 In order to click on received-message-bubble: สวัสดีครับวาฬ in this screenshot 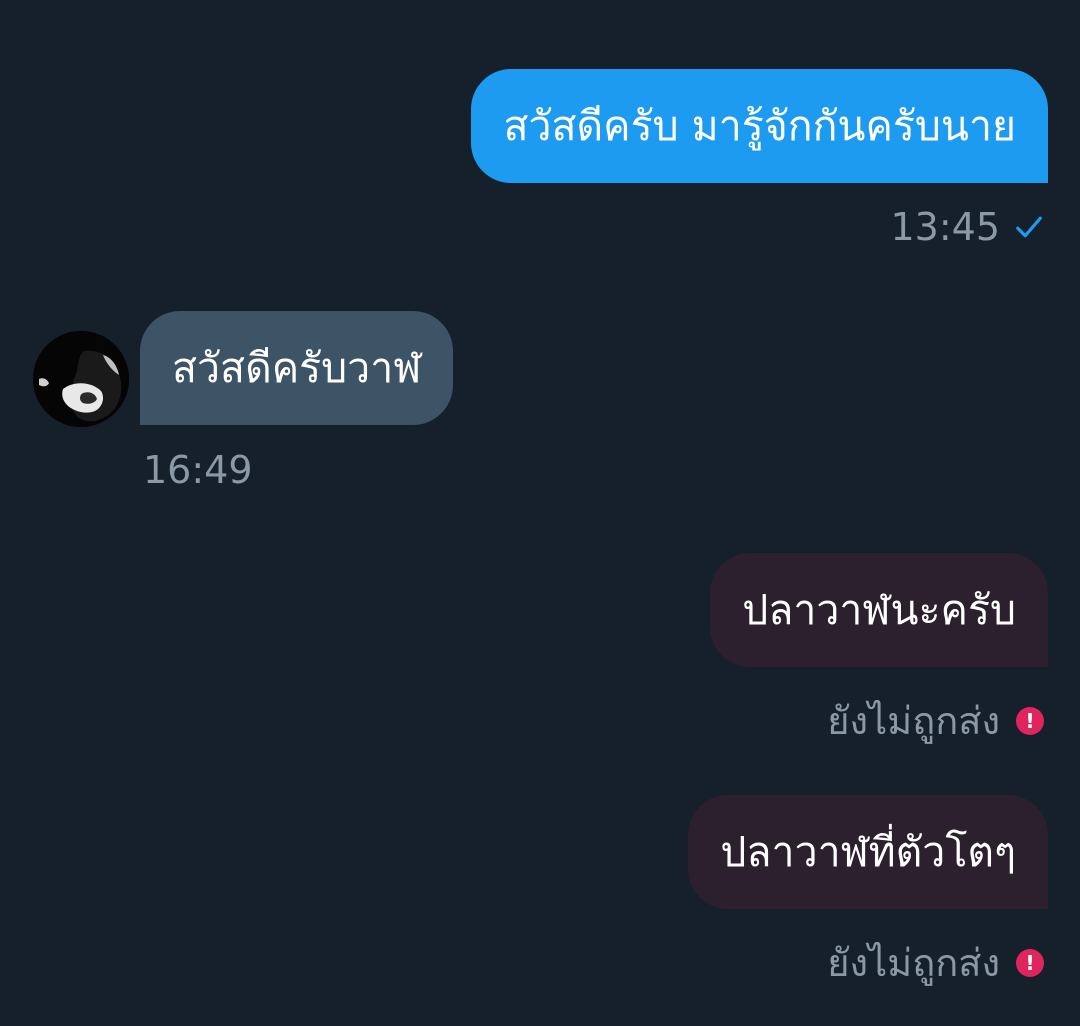, I will do `click(297, 368)`.